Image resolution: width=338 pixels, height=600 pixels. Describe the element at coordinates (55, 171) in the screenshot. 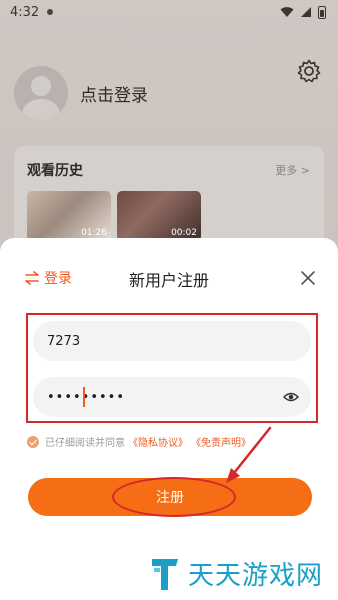

I see `history-title: 观看历史` at that location.